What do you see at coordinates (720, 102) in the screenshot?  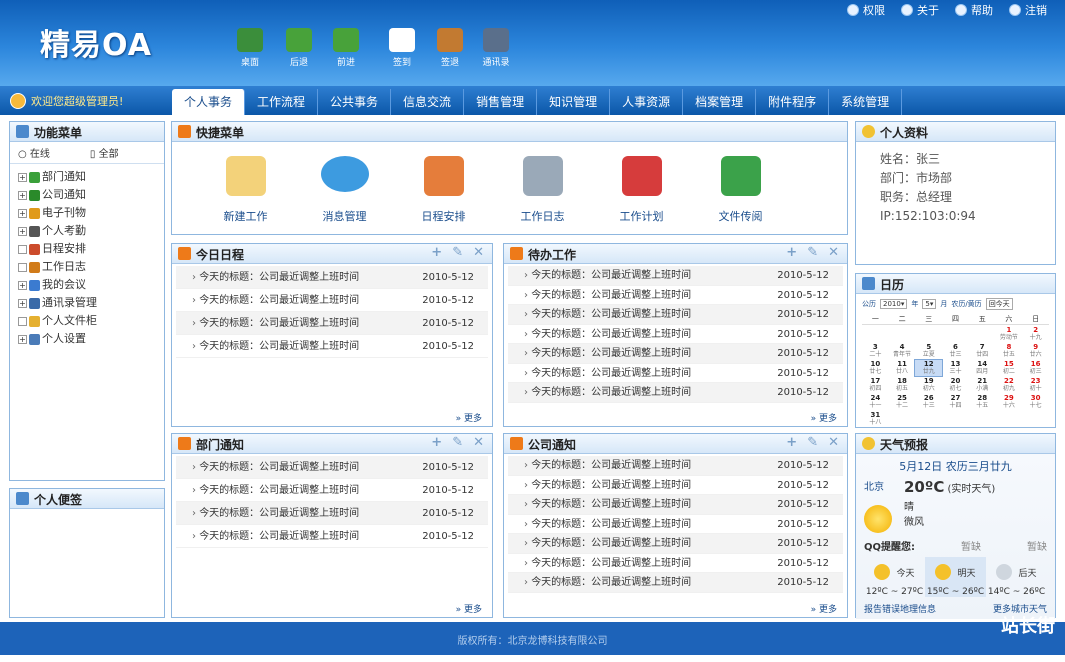 I see `nav-tab: 档案管理` at bounding box center [720, 102].